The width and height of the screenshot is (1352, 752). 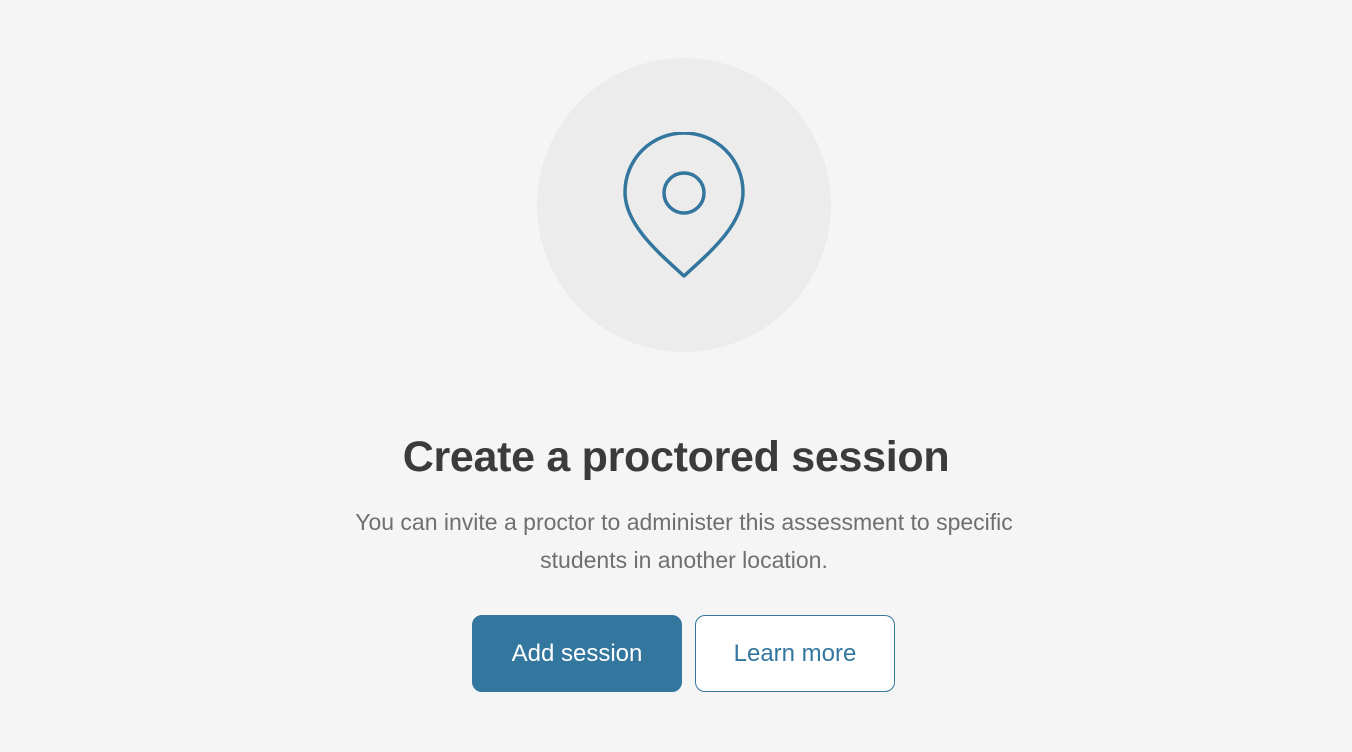 I want to click on map-pin-icon, so click(x=684, y=205).